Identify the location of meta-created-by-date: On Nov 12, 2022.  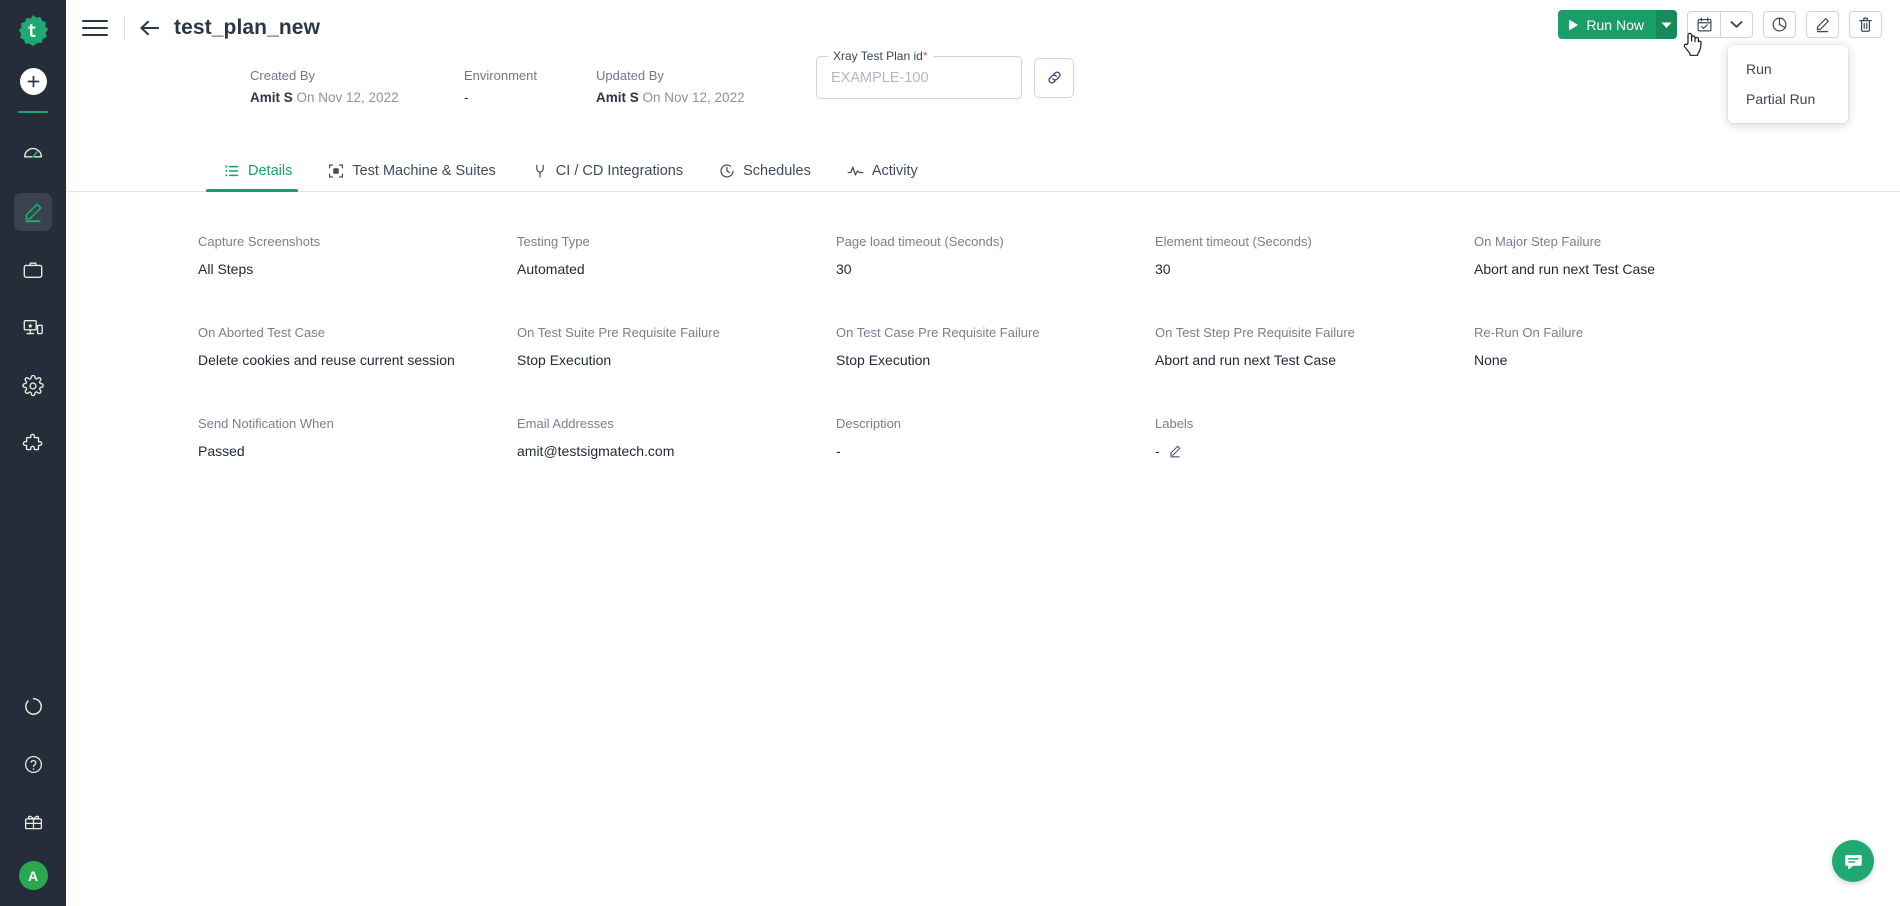
(345, 97).